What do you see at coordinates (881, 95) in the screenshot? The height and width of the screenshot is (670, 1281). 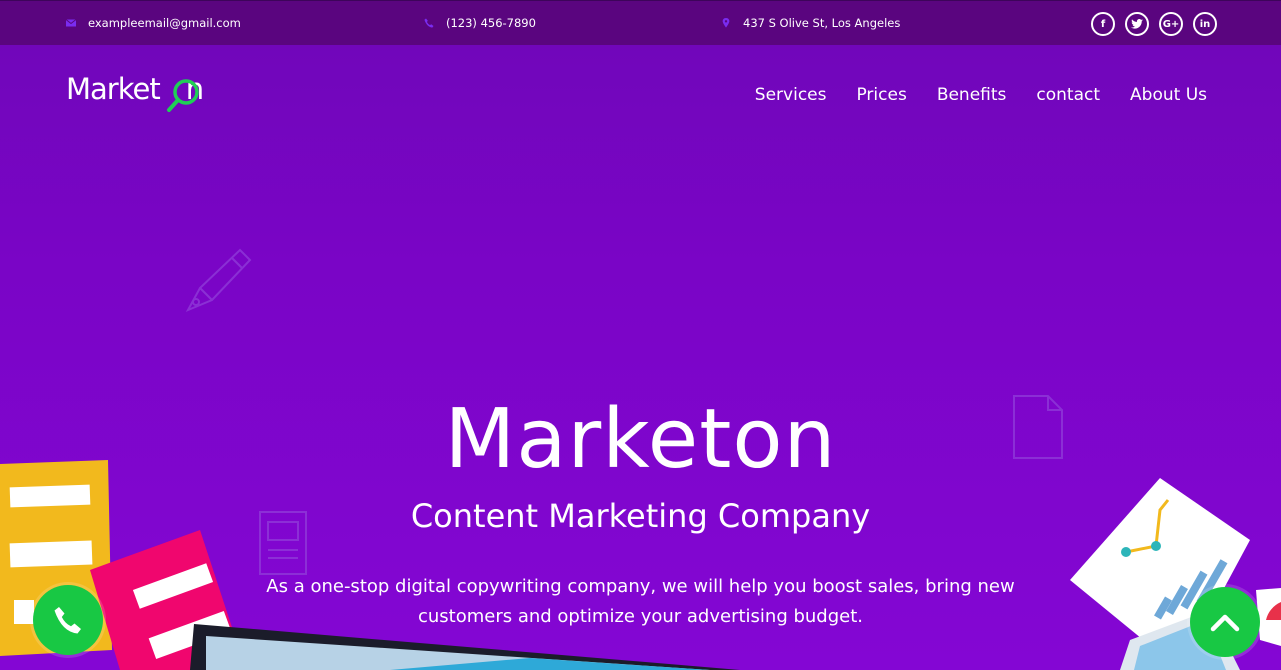 I see `nav-prices: Prices` at bounding box center [881, 95].